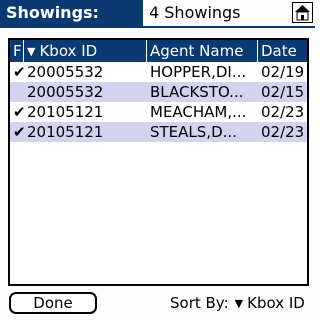 This screenshot has height=320, width=320. What do you see at coordinates (283, 92) in the screenshot?
I see `date-cell: 02/15` at bounding box center [283, 92].